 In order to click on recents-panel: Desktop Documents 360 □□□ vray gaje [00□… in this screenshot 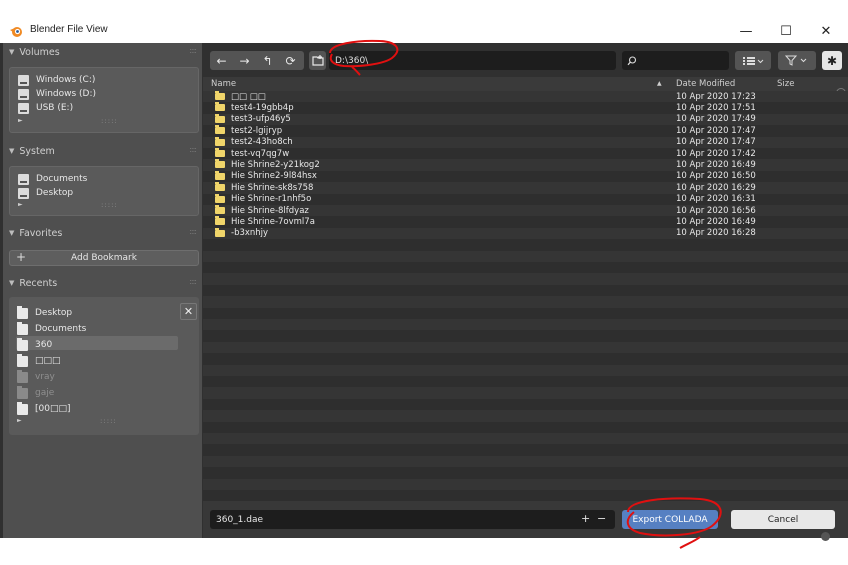, I will do `click(104, 366)`.